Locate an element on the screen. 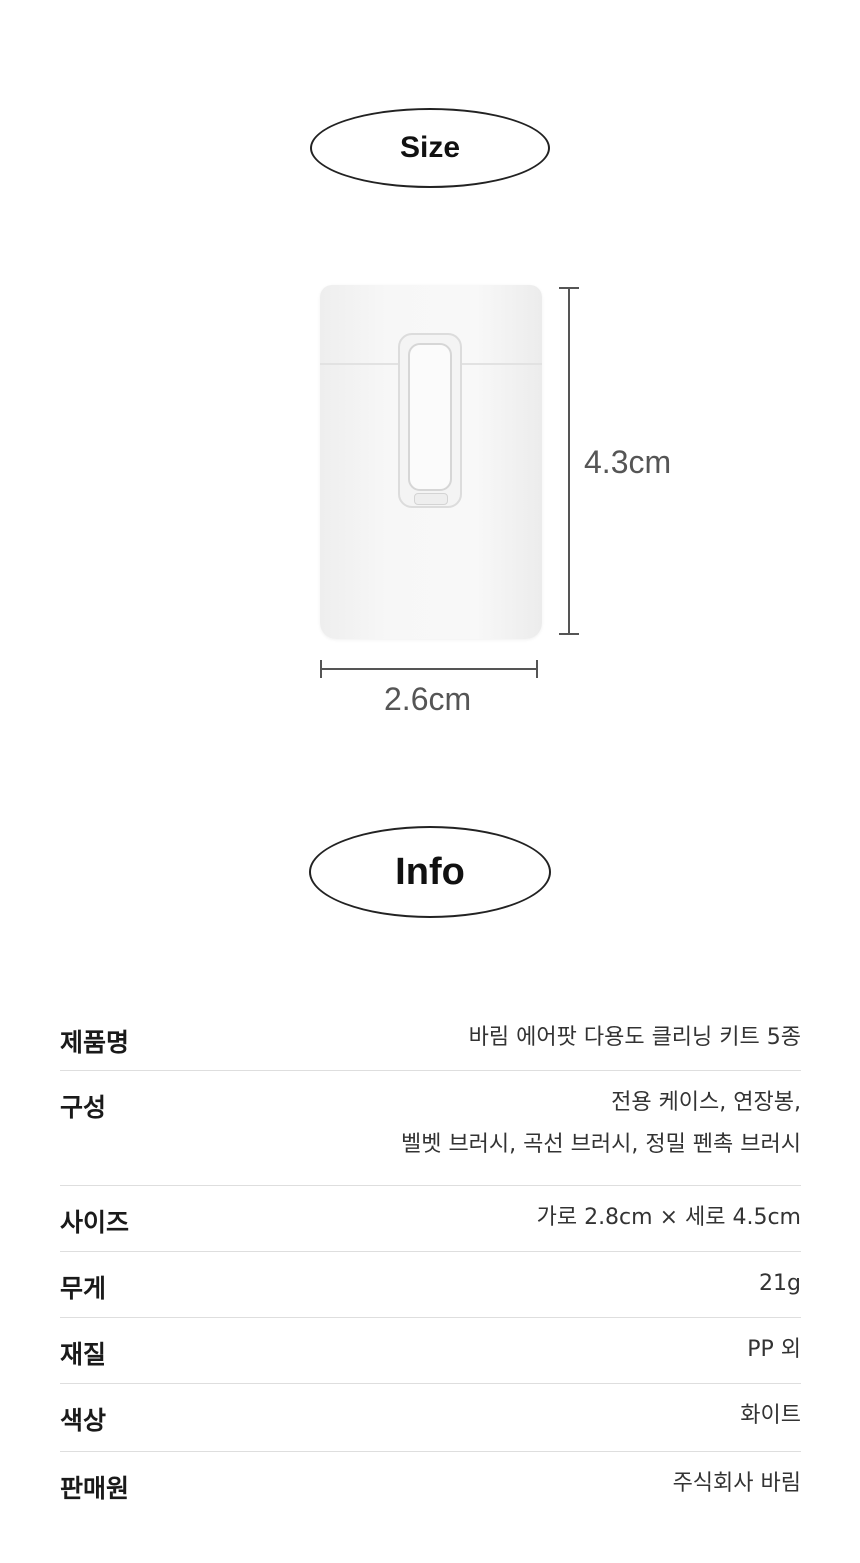 The image size is (860, 1563). spec-key: 재질 is located at coordinates (83, 1354).